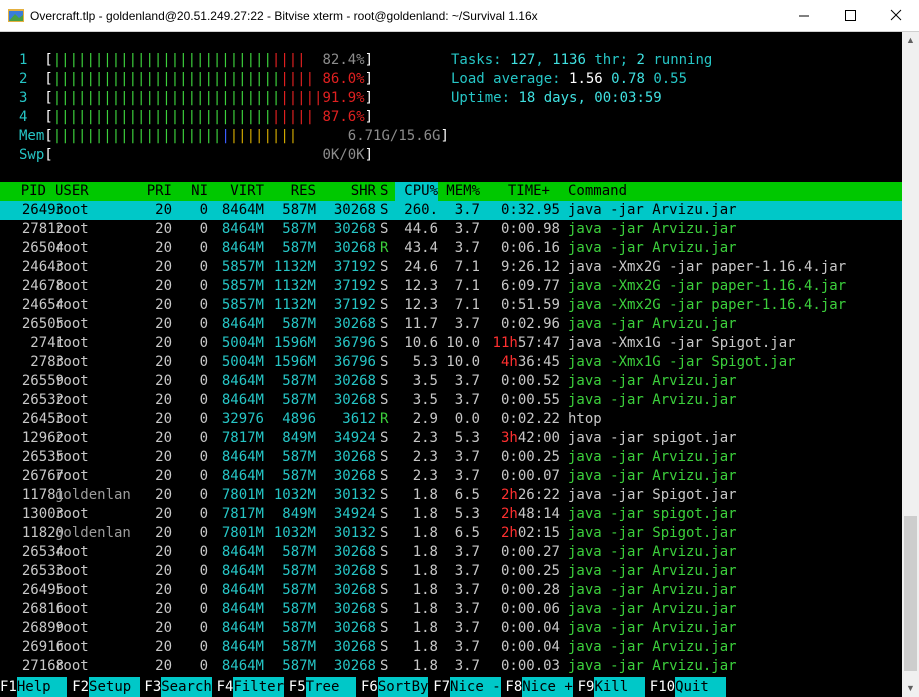 This screenshot has height=697, width=919. I want to click on maximize-icon, so click(850, 15).